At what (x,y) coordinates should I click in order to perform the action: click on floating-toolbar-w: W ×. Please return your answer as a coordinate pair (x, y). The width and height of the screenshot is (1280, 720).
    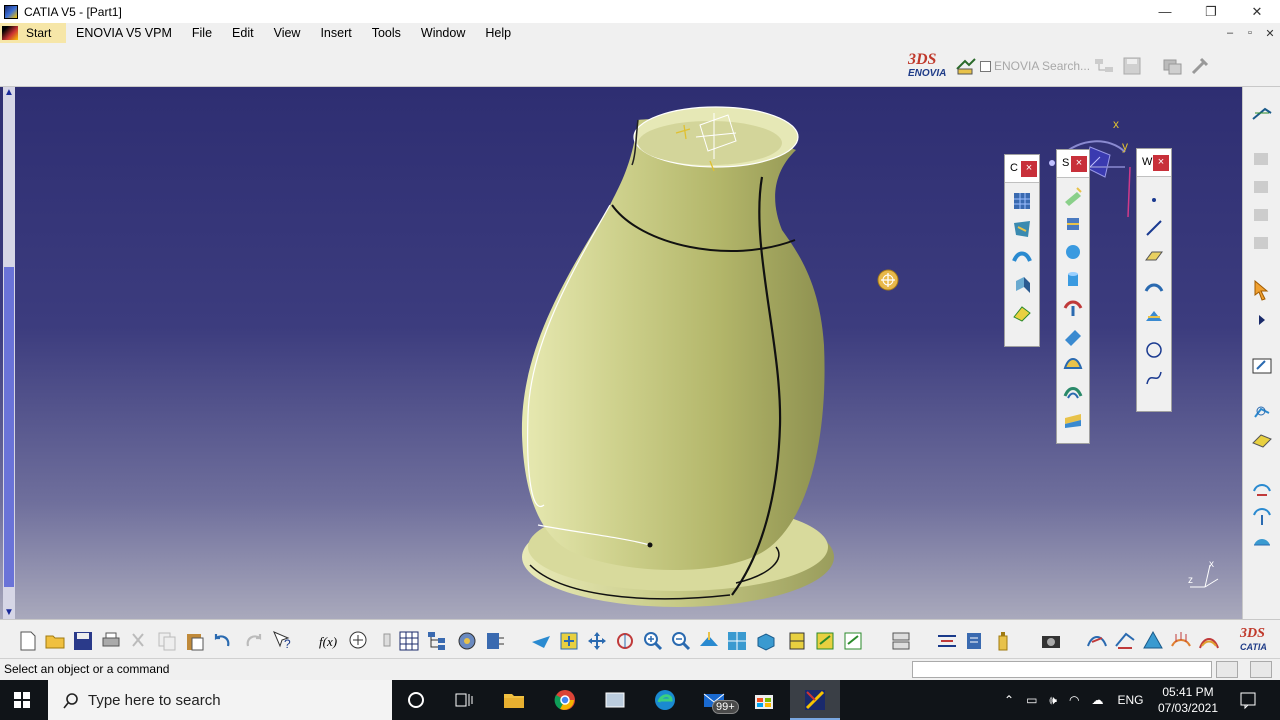
    Looking at the image, I should click on (1154, 280).